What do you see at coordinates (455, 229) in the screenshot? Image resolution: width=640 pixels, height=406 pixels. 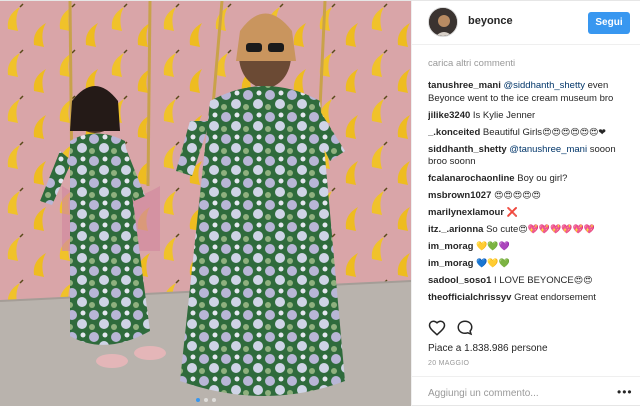 I see `comment-username: itz._.arionna` at bounding box center [455, 229].